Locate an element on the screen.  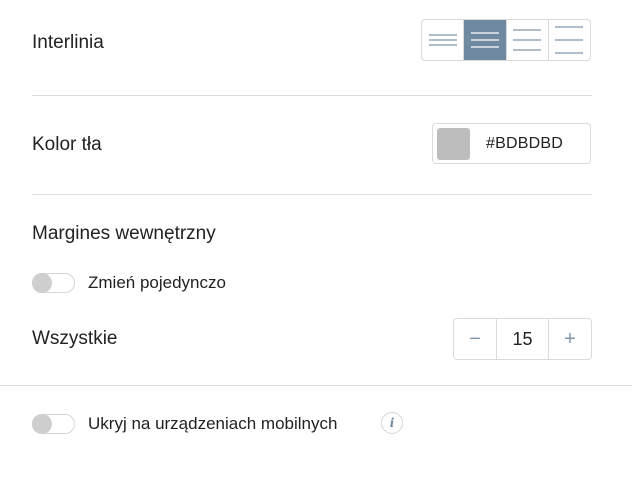
decrement-button: − is located at coordinates (475, 339).